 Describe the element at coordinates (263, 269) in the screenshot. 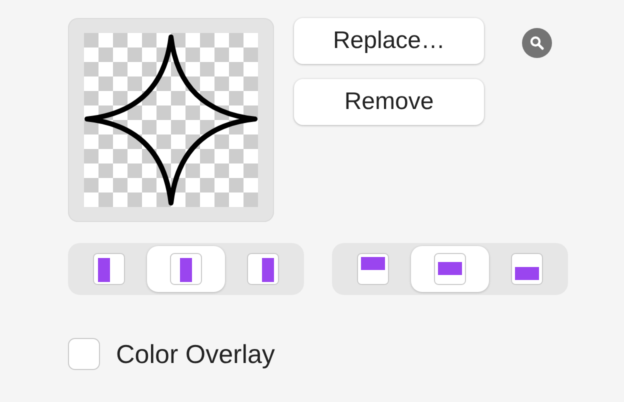

I see `align-right-icon` at that location.